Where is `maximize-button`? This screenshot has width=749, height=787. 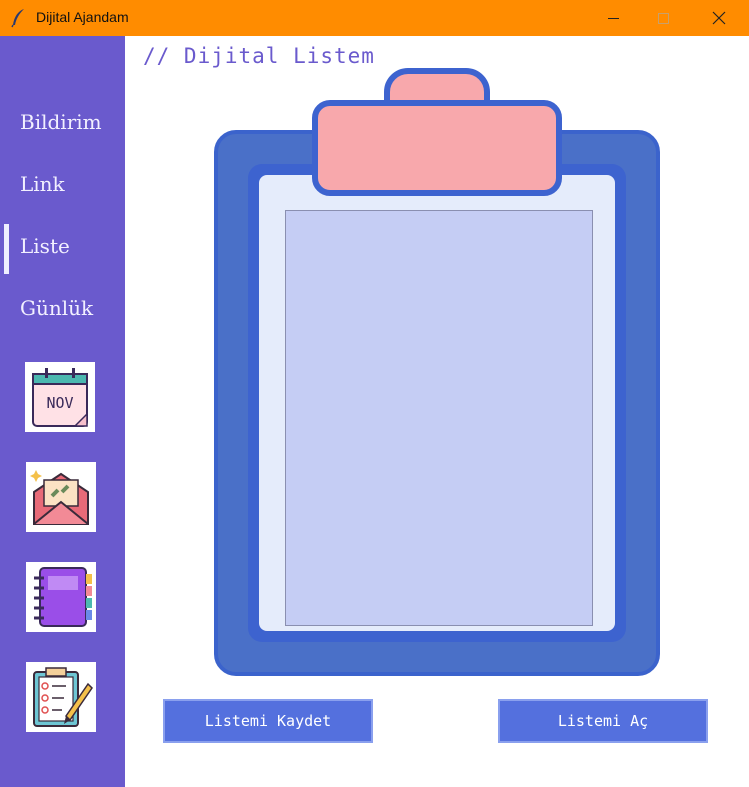
maximize-button is located at coordinates (663, 18).